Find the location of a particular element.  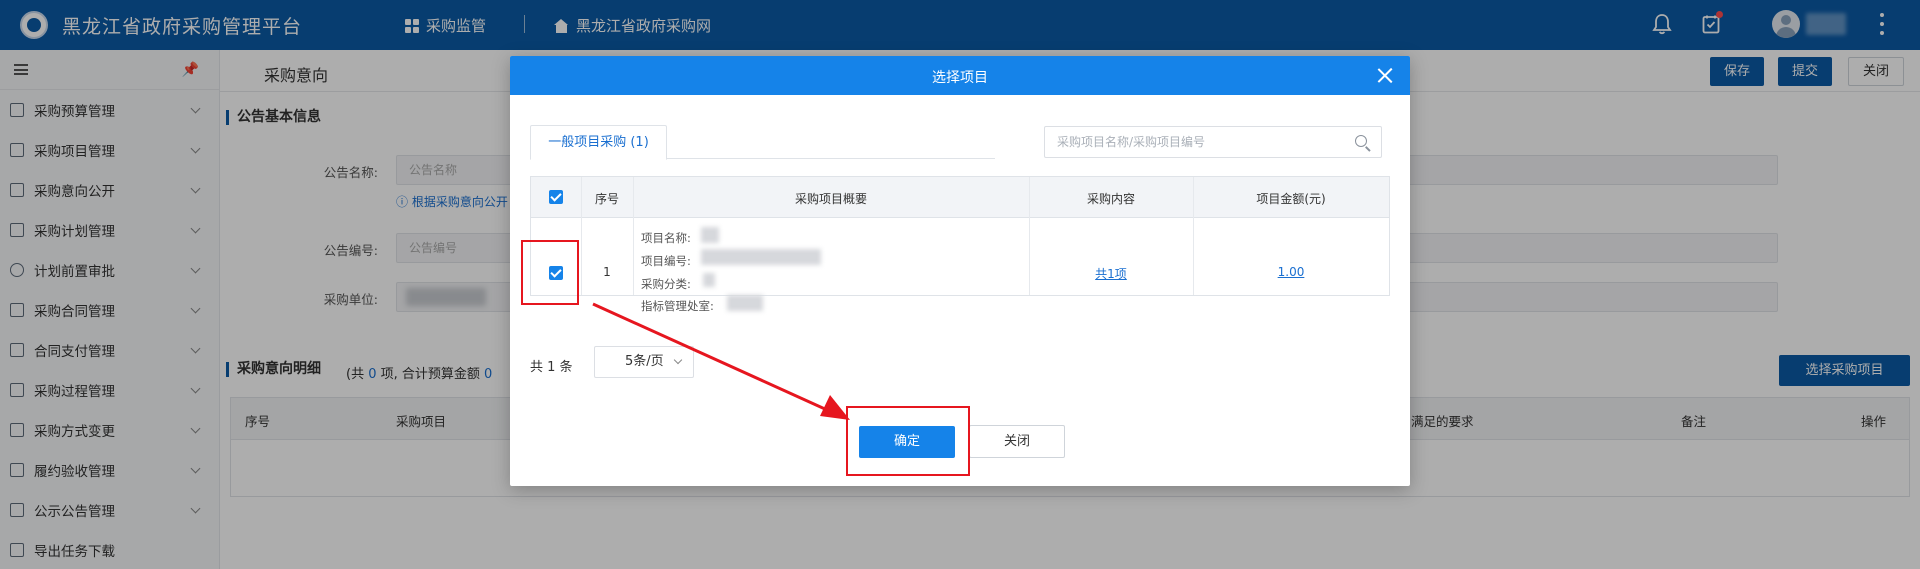

arrow-line is located at coordinates (714, 359).